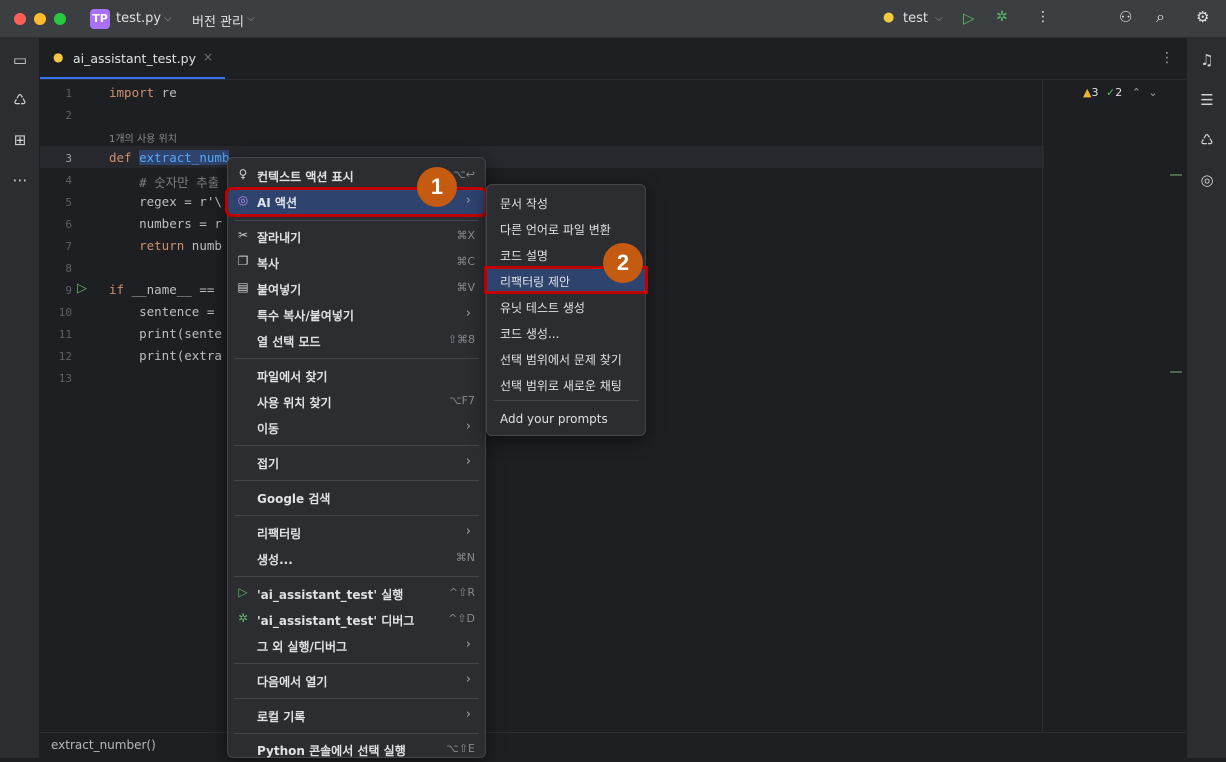 The image size is (1226, 762). Describe the element at coordinates (243, 261) in the screenshot. I see `copy-icon: ❐` at that location.